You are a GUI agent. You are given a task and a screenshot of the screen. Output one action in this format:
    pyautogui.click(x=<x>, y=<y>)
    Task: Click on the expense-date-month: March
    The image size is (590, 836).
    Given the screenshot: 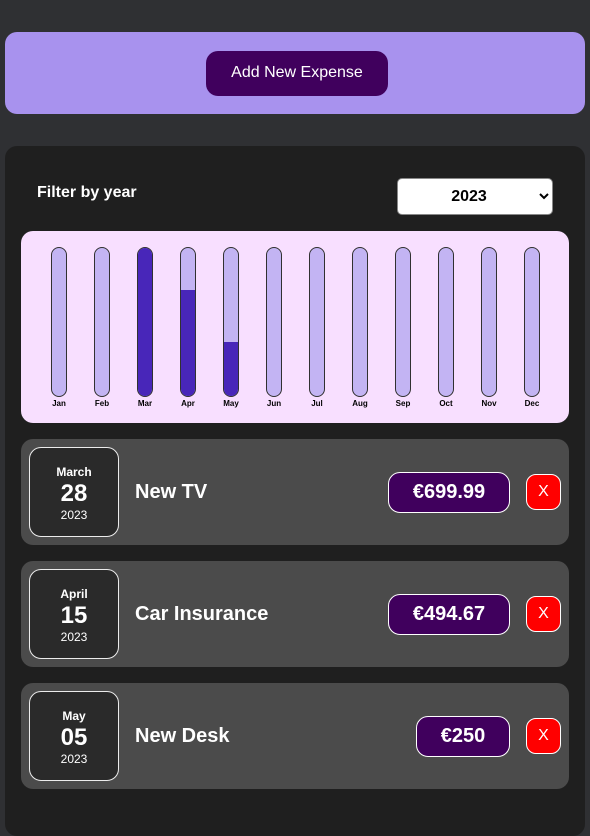 What is the action you would take?
    pyautogui.click(x=74, y=472)
    